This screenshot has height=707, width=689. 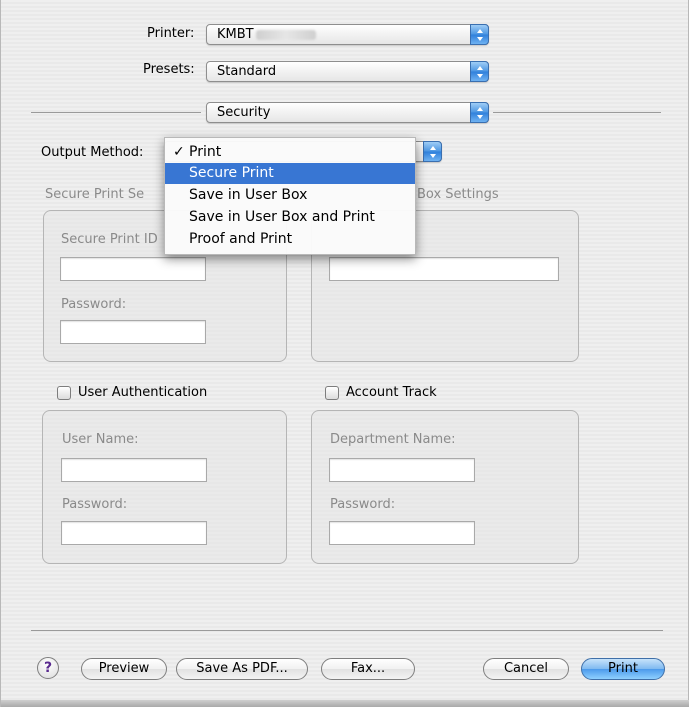 I want to click on printer-value: KMBT, so click(x=266, y=35).